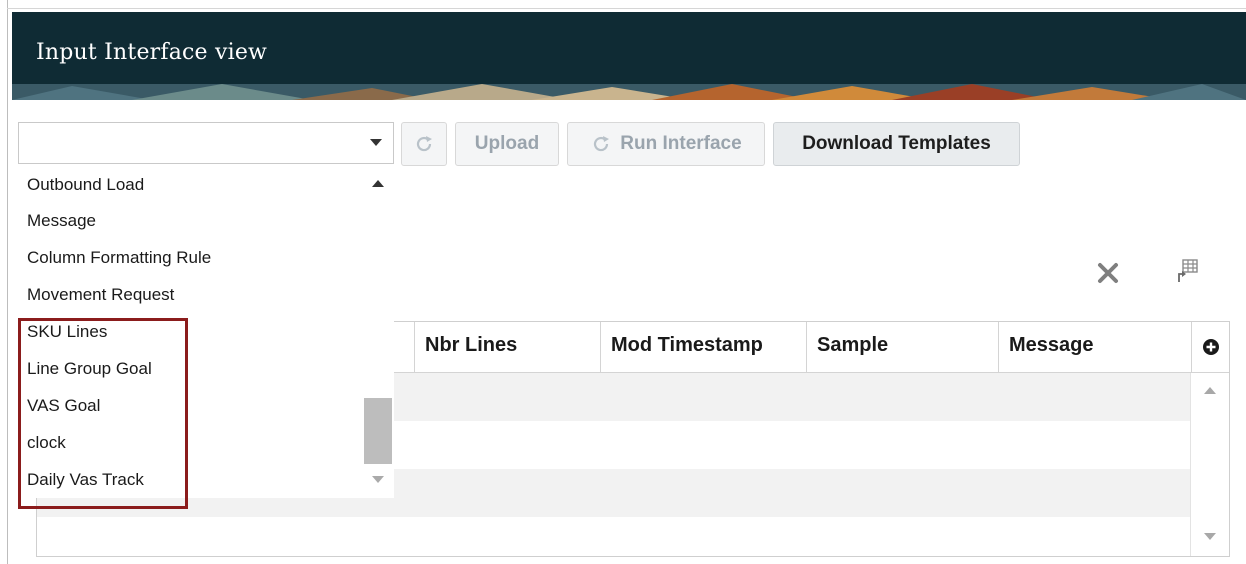  I want to click on dropdown-item-movement-request: Movement Request, so click(100, 295).